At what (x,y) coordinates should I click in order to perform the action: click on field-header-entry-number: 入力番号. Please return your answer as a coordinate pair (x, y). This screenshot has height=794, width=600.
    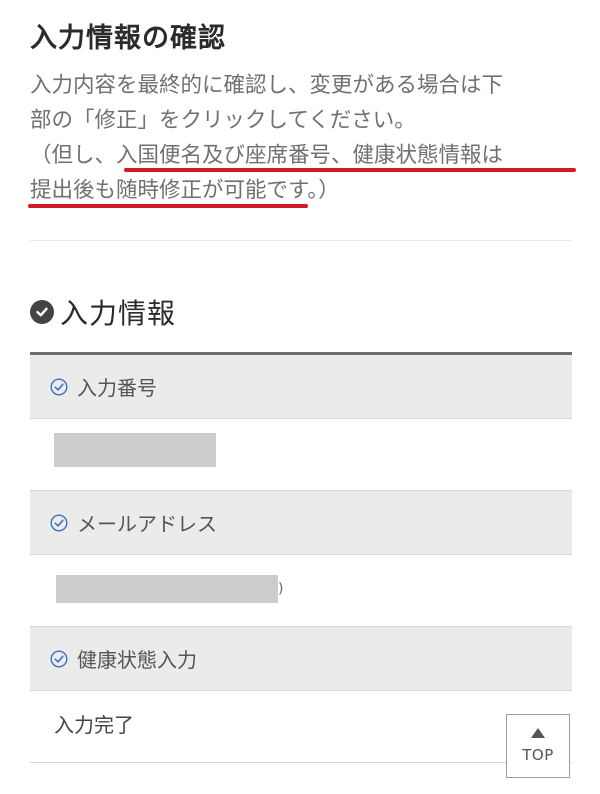
    Looking at the image, I should click on (301, 387).